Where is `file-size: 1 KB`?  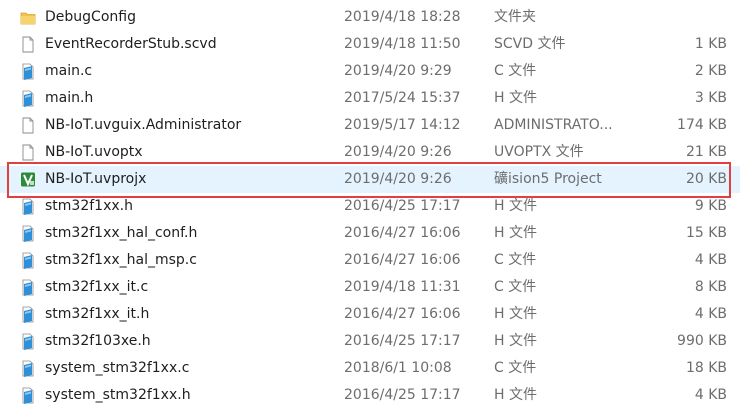 file-size: 1 KB is located at coordinates (710, 44).